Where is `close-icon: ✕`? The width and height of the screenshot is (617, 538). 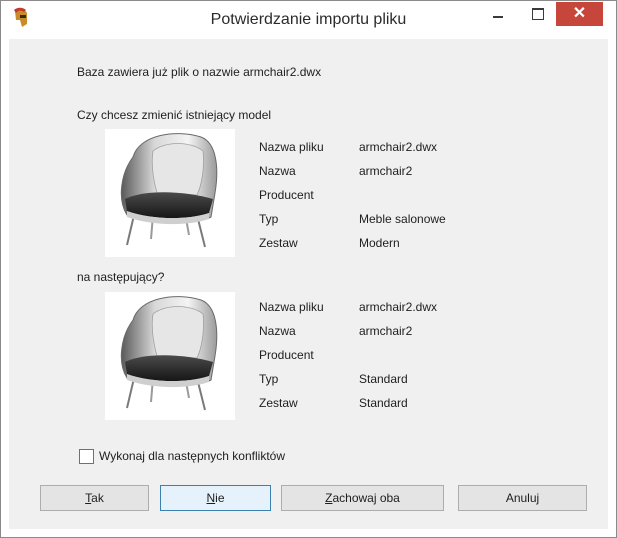
close-icon: ✕ is located at coordinates (579, 13).